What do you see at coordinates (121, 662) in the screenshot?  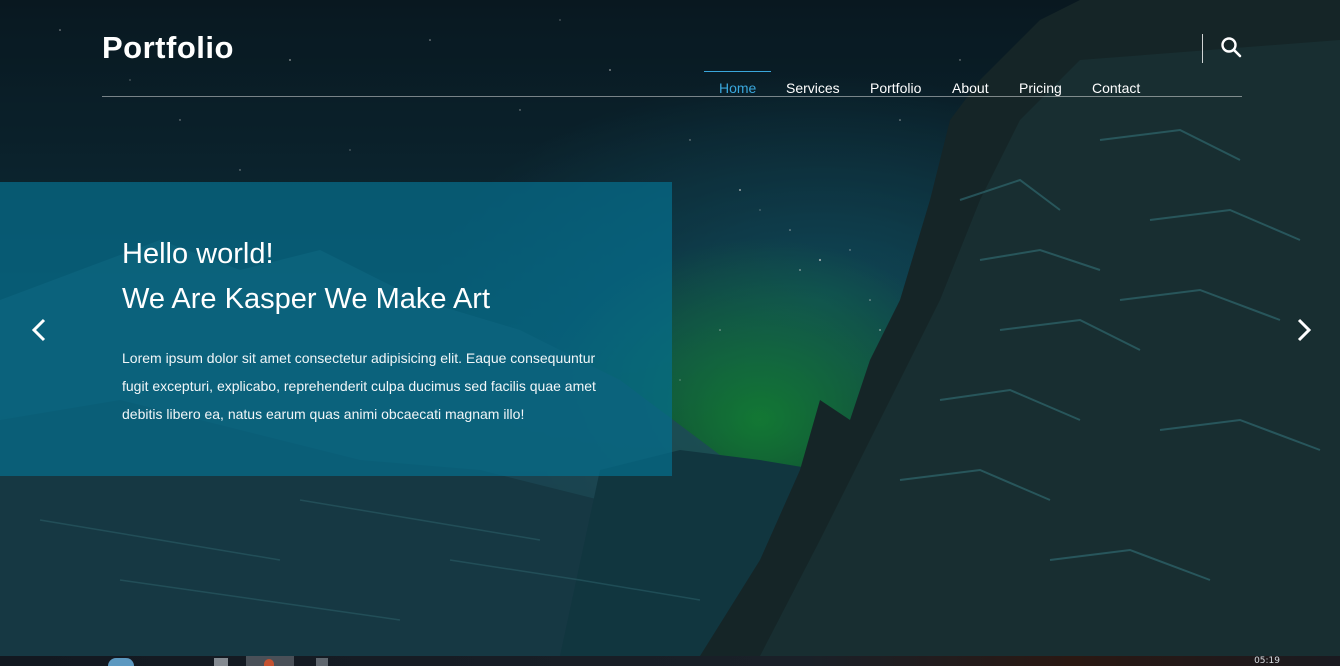 I see `start-button-icon` at bounding box center [121, 662].